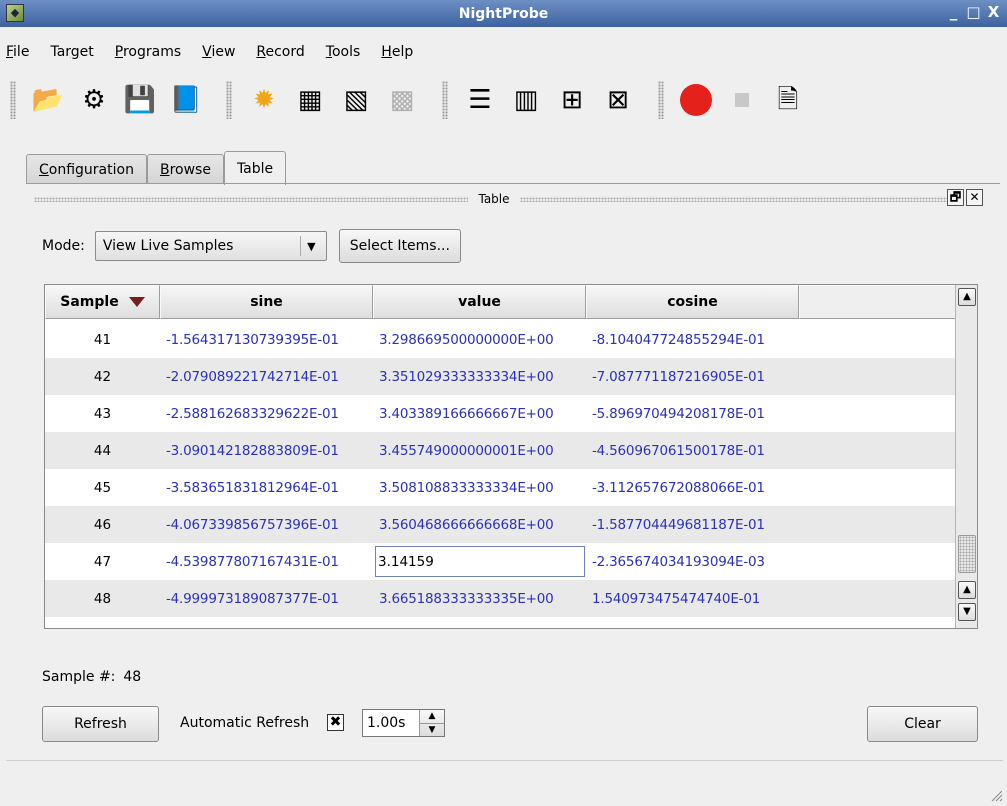 The height and width of the screenshot is (806, 1007). I want to click on scroll-down-icon: ▼, so click(967, 612).